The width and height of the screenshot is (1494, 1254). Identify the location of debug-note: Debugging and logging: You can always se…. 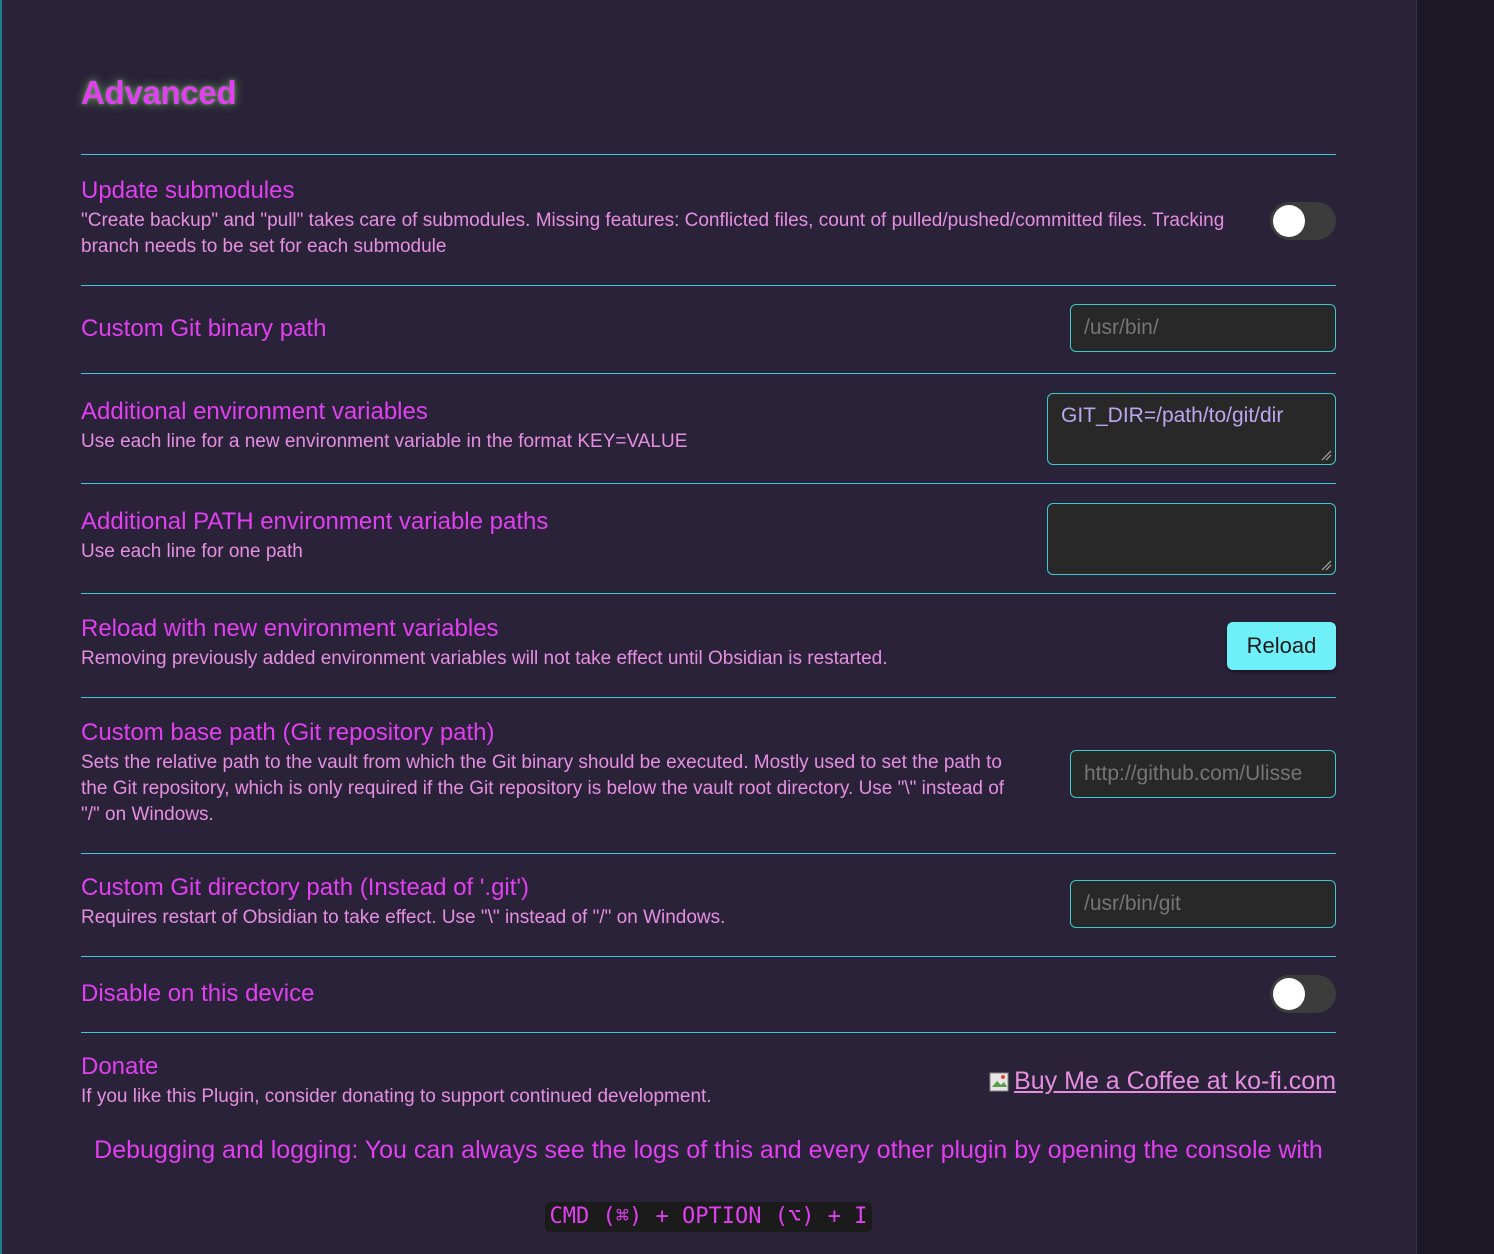
(708, 1150).